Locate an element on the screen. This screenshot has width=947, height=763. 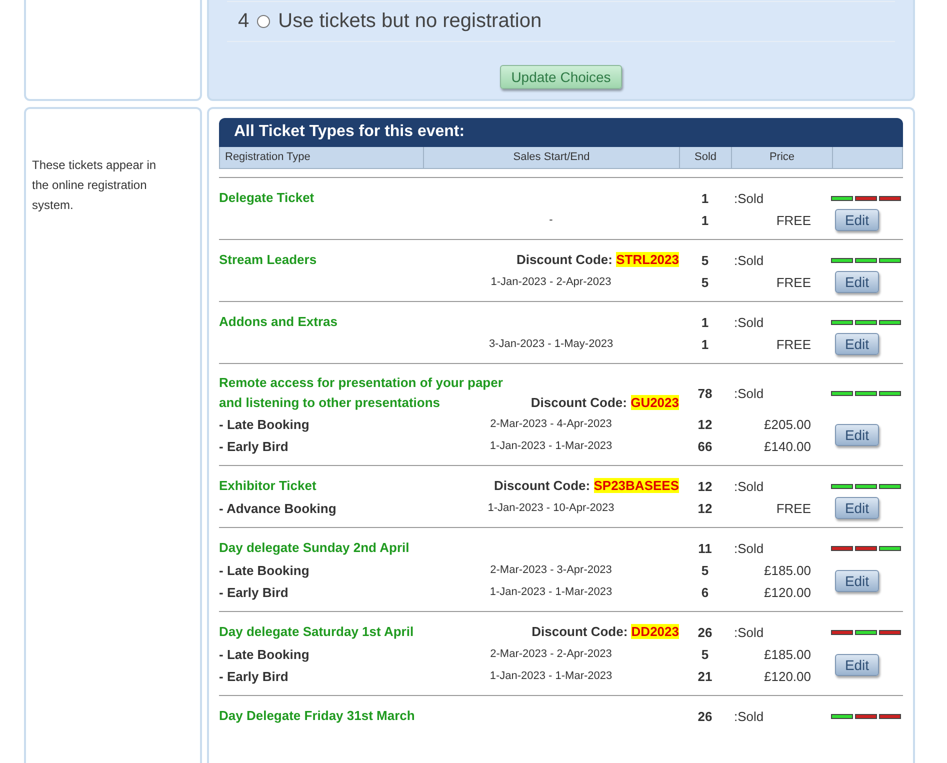
discount-code: Discount Code: STRL2023 is located at coordinates (597, 260).